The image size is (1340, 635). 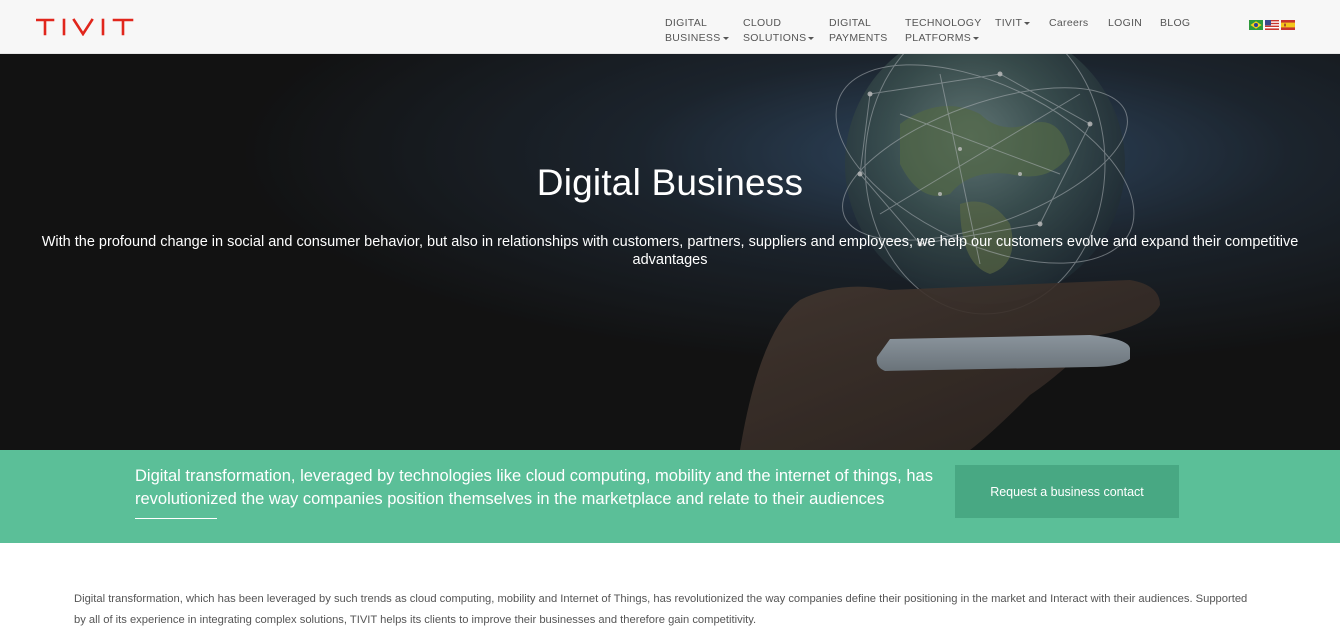 What do you see at coordinates (85, 27) in the screenshot?
I see `tivit-logo-mark` at bounding box center [85, 27].